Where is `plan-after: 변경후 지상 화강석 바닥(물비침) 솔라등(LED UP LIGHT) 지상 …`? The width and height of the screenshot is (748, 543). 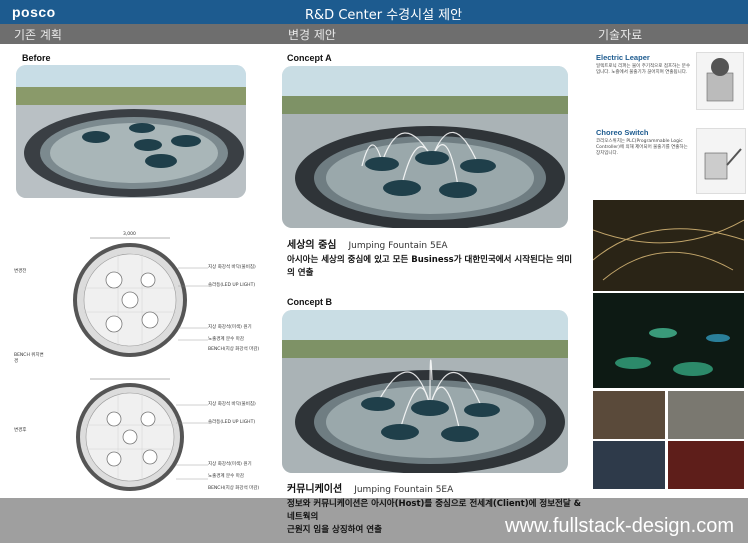 plan-after: 변경후 지상 화강석 바닥(물비침) 솔라등(LED UP LIGHT) 지상 … is located at coordinates (140, 437).